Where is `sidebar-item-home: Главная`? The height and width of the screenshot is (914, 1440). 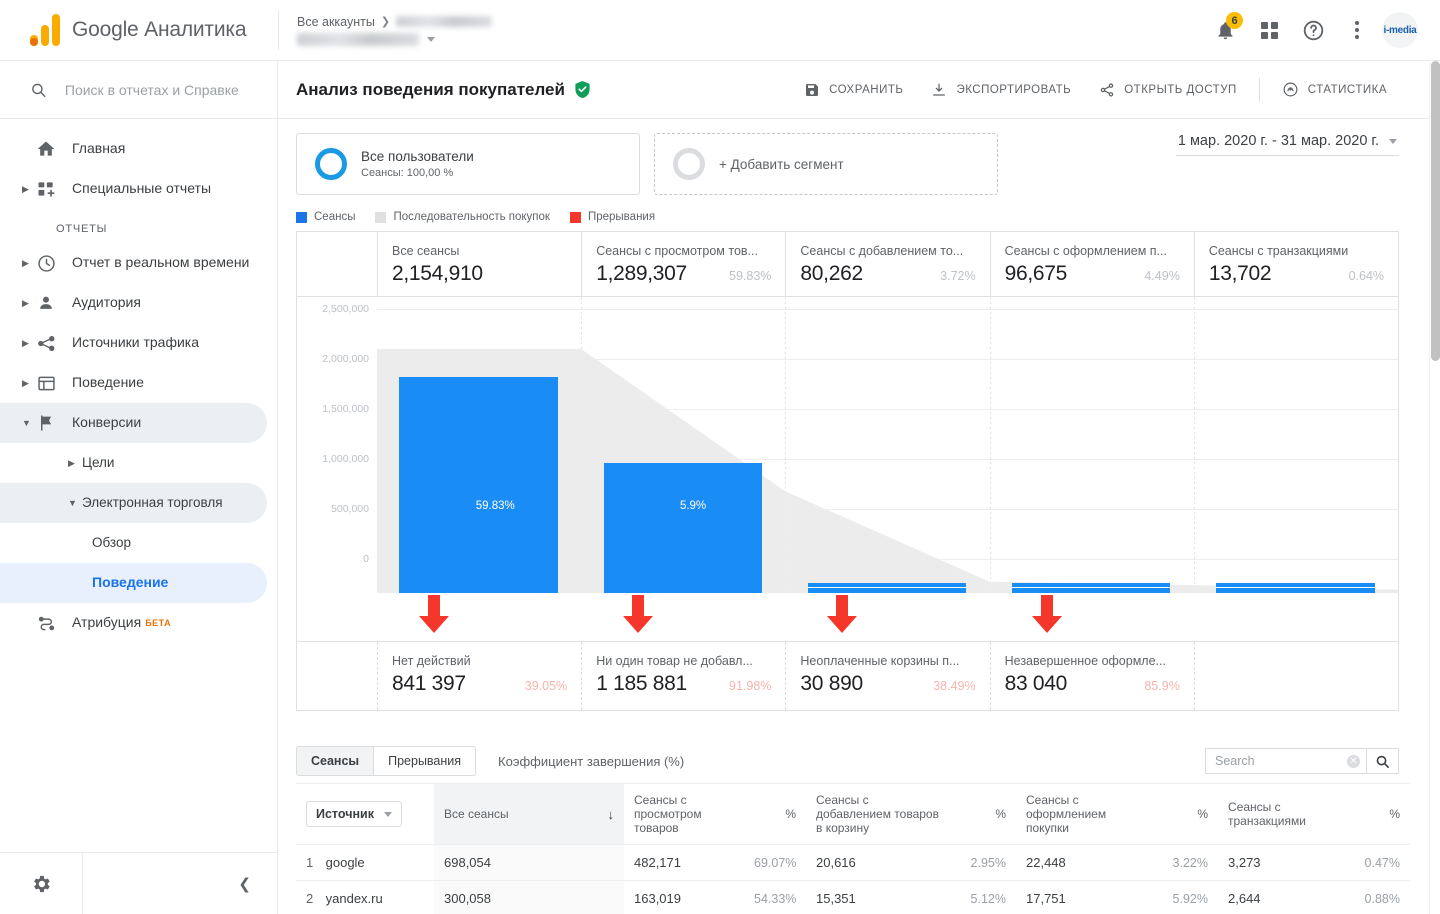 sidebar-item-home: Главная is located at coordinates (133, 149).